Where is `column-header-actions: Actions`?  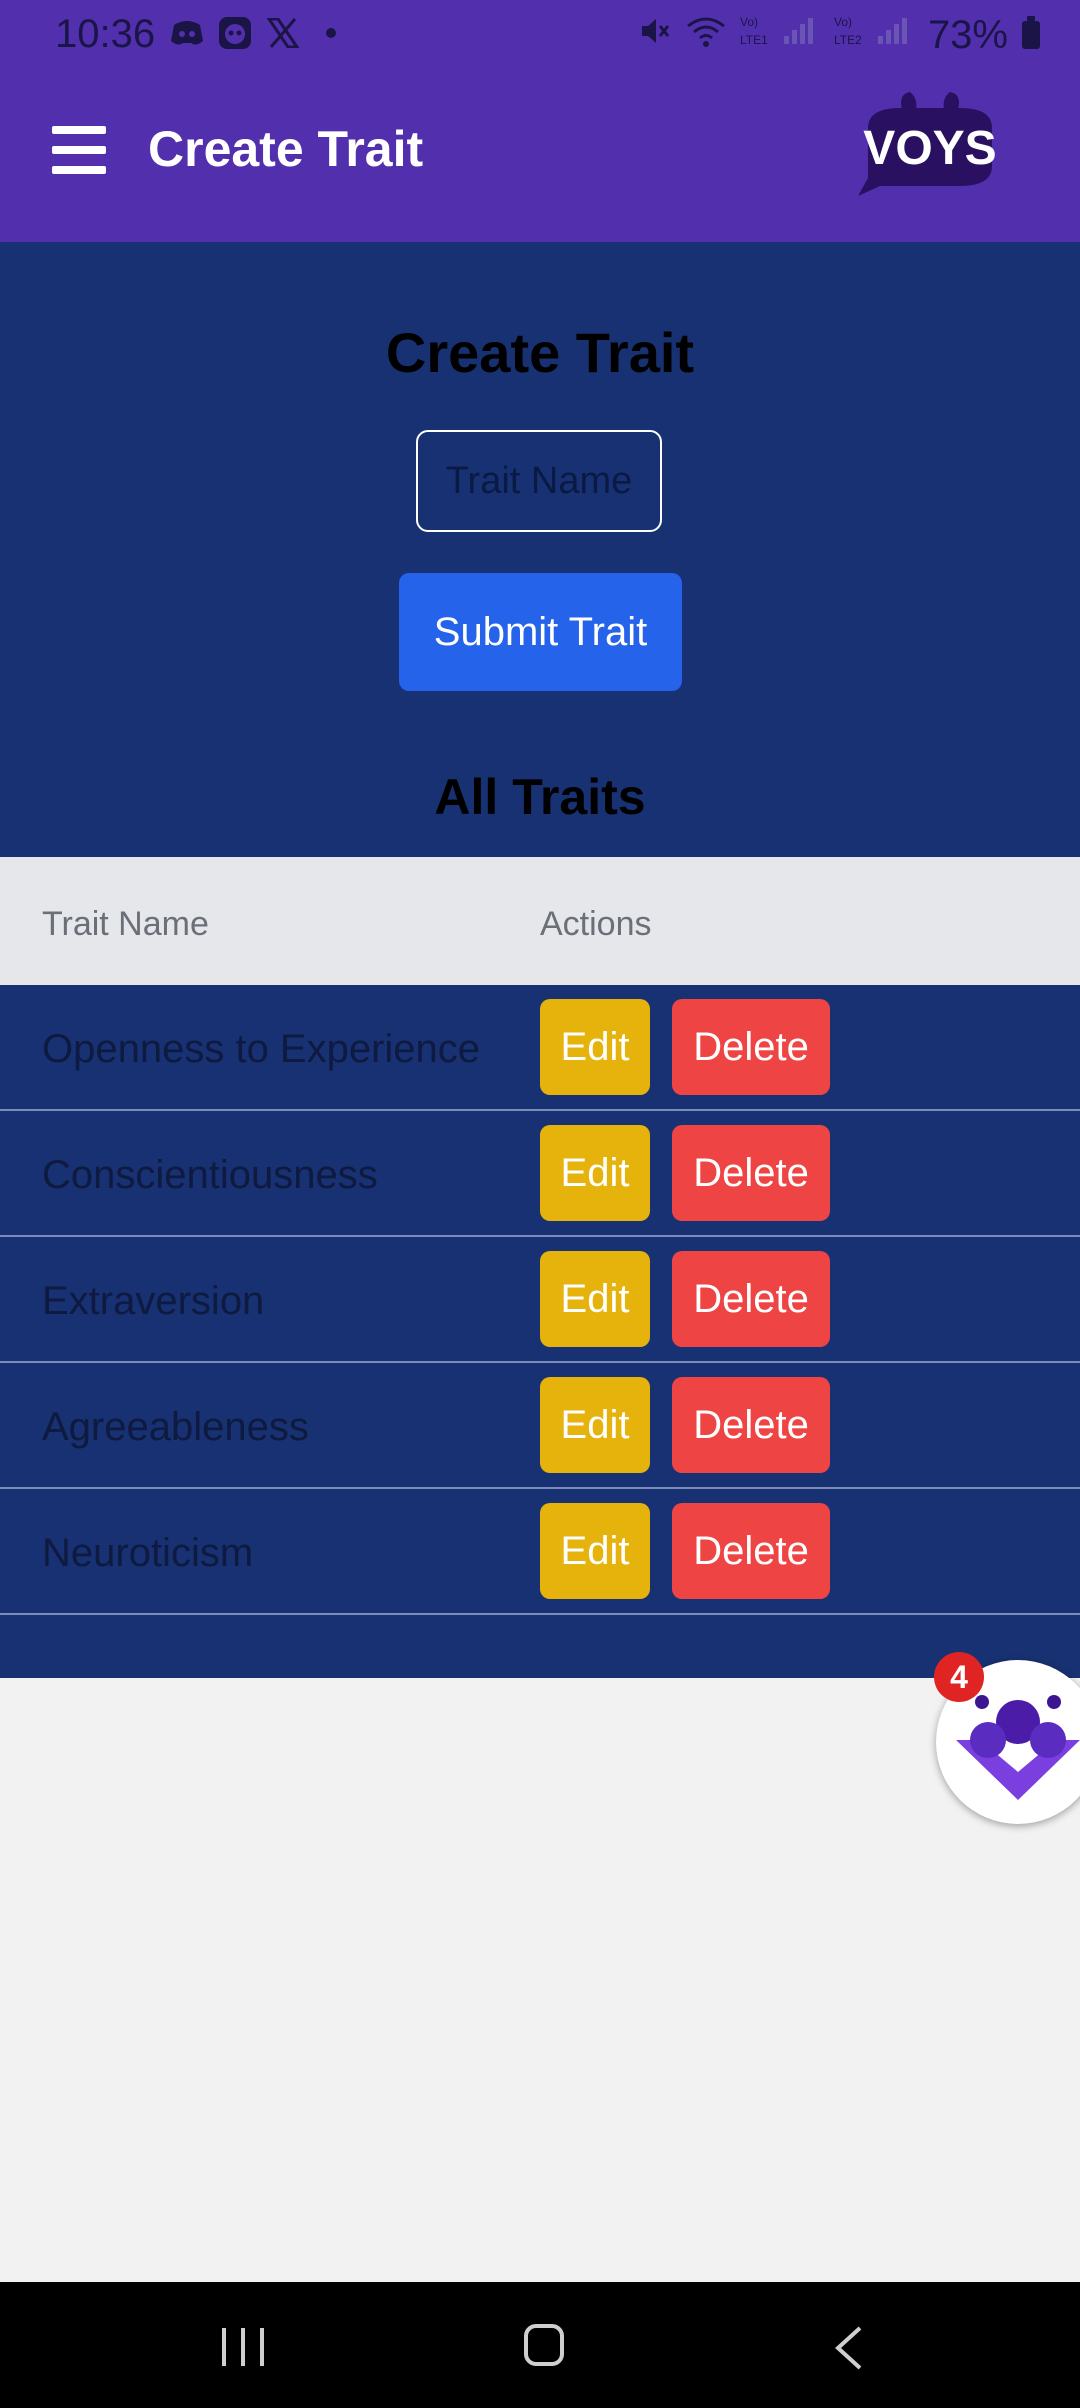 column-header-actions: Actions is located at coordinates (596, 924).